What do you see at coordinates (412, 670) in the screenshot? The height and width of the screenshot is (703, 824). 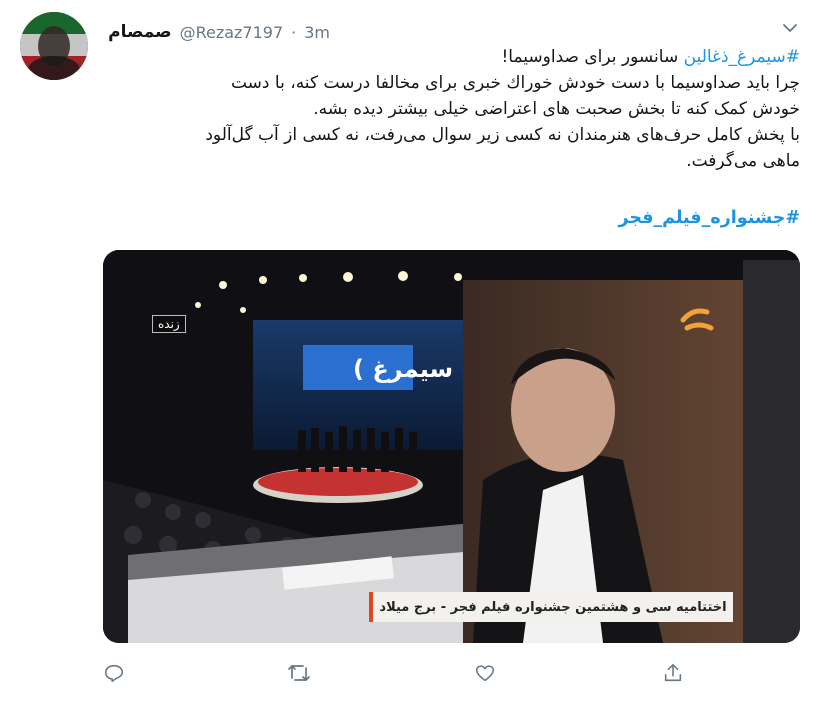 I see `tweet-actions` at bounding box center [412, 670].